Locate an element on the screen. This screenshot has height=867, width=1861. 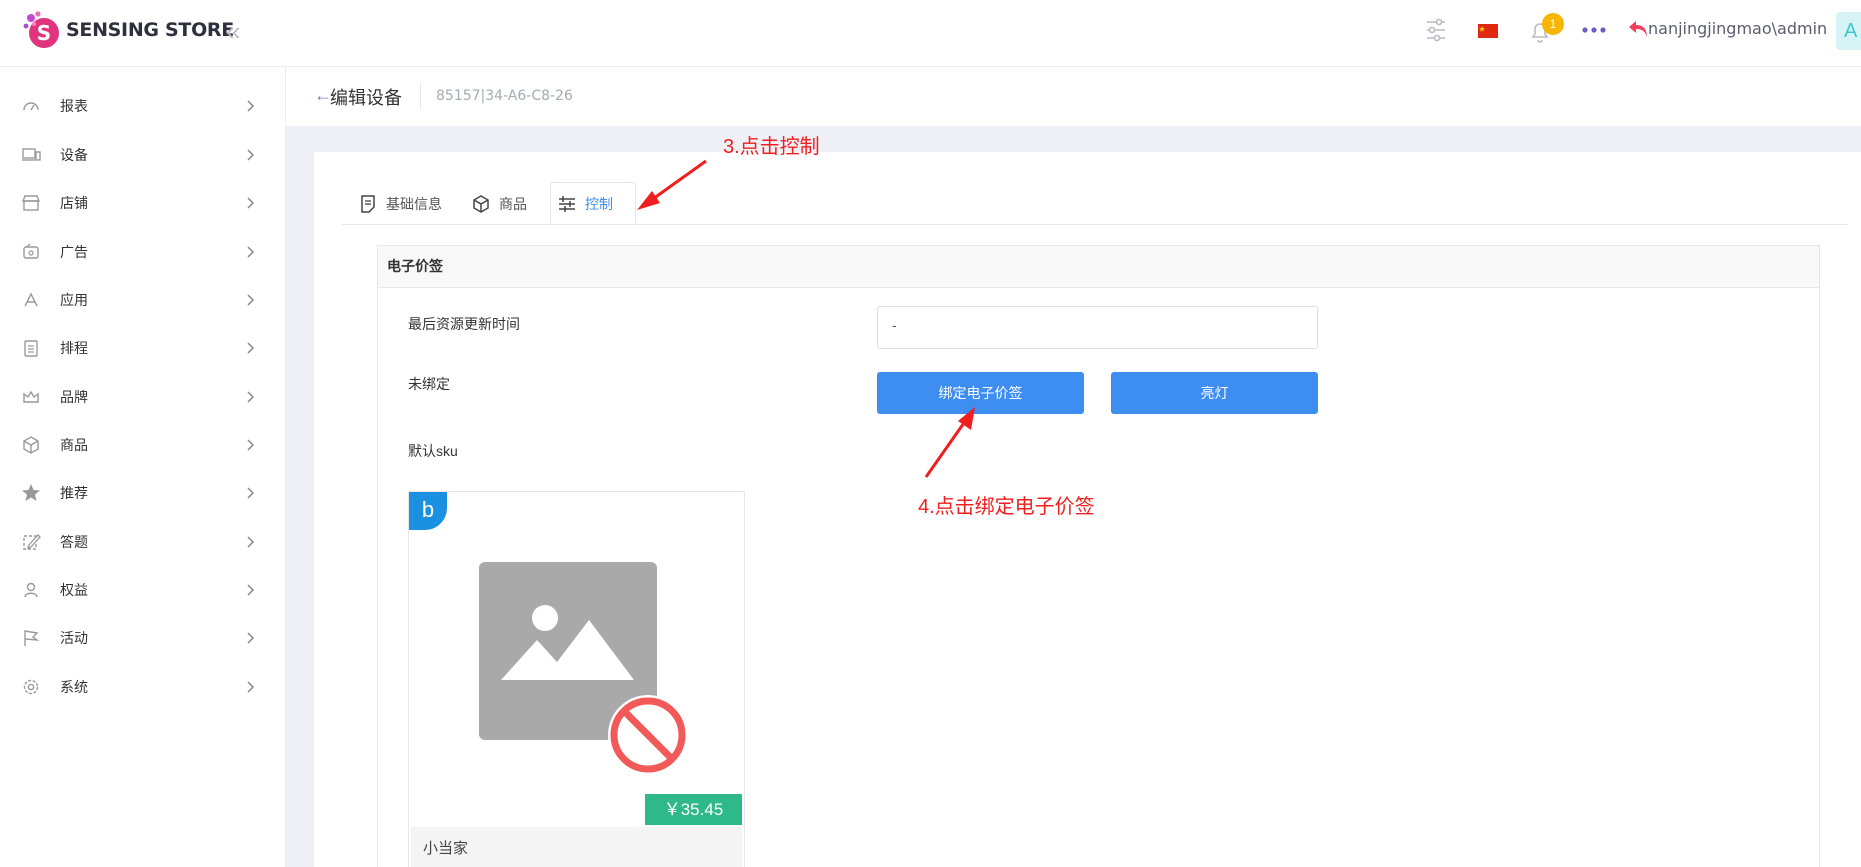
more-icon is located at coordinates (1594, 30).